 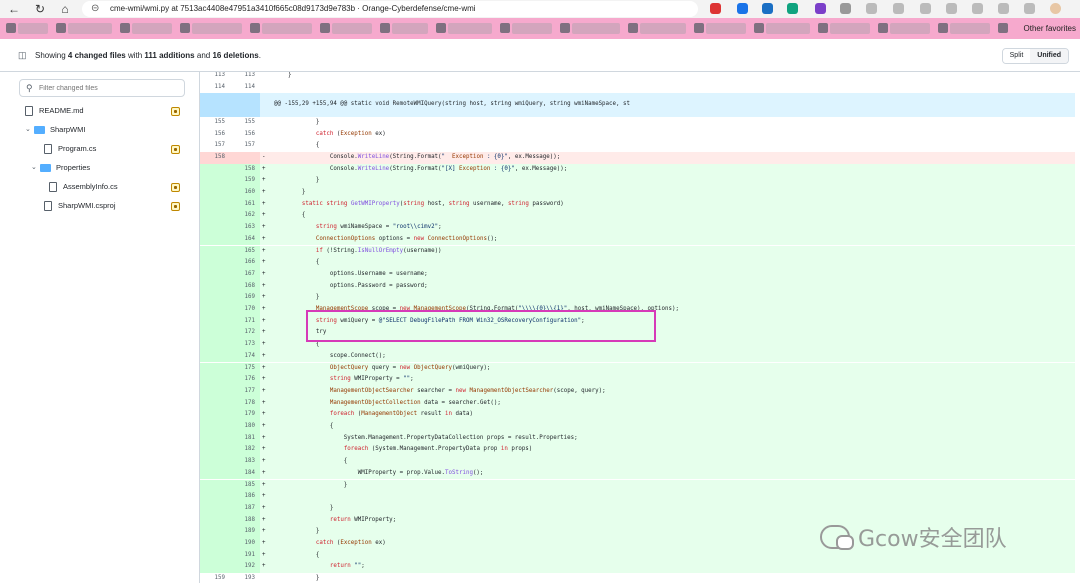 I want to click on back-icon: ←, so click(x=14, y=9).